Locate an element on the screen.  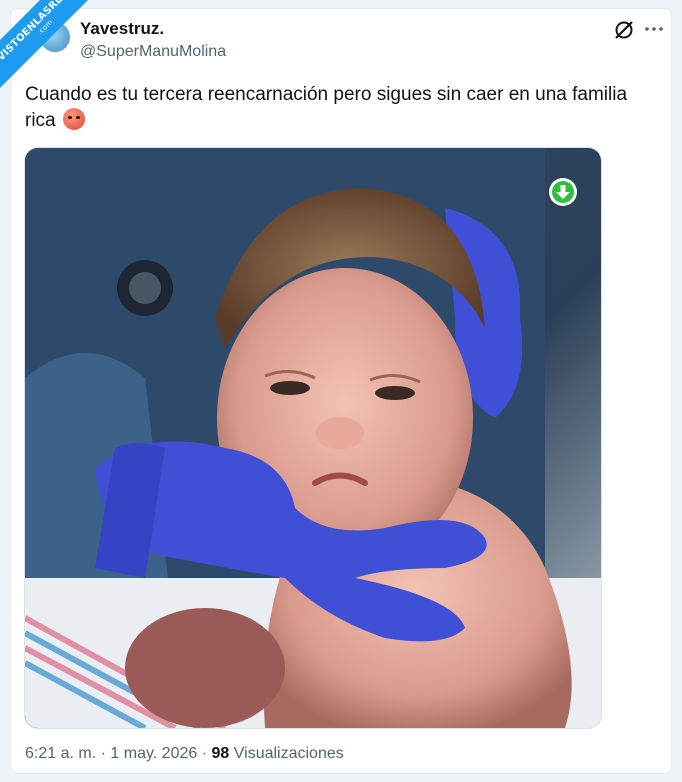
x-logo-icon is located at coordinates (624, 30).